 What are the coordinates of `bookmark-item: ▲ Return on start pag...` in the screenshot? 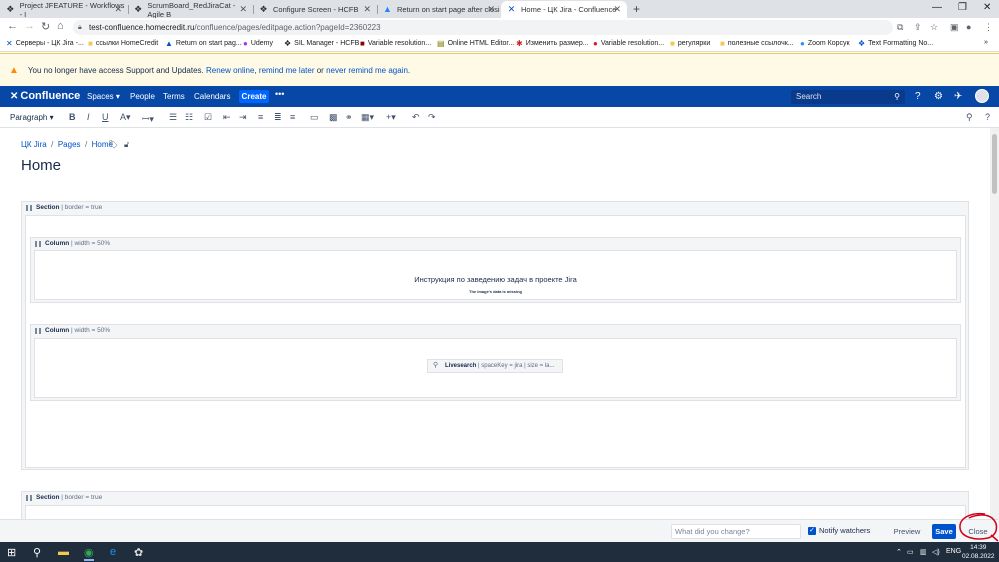 It's located at (203, 43).